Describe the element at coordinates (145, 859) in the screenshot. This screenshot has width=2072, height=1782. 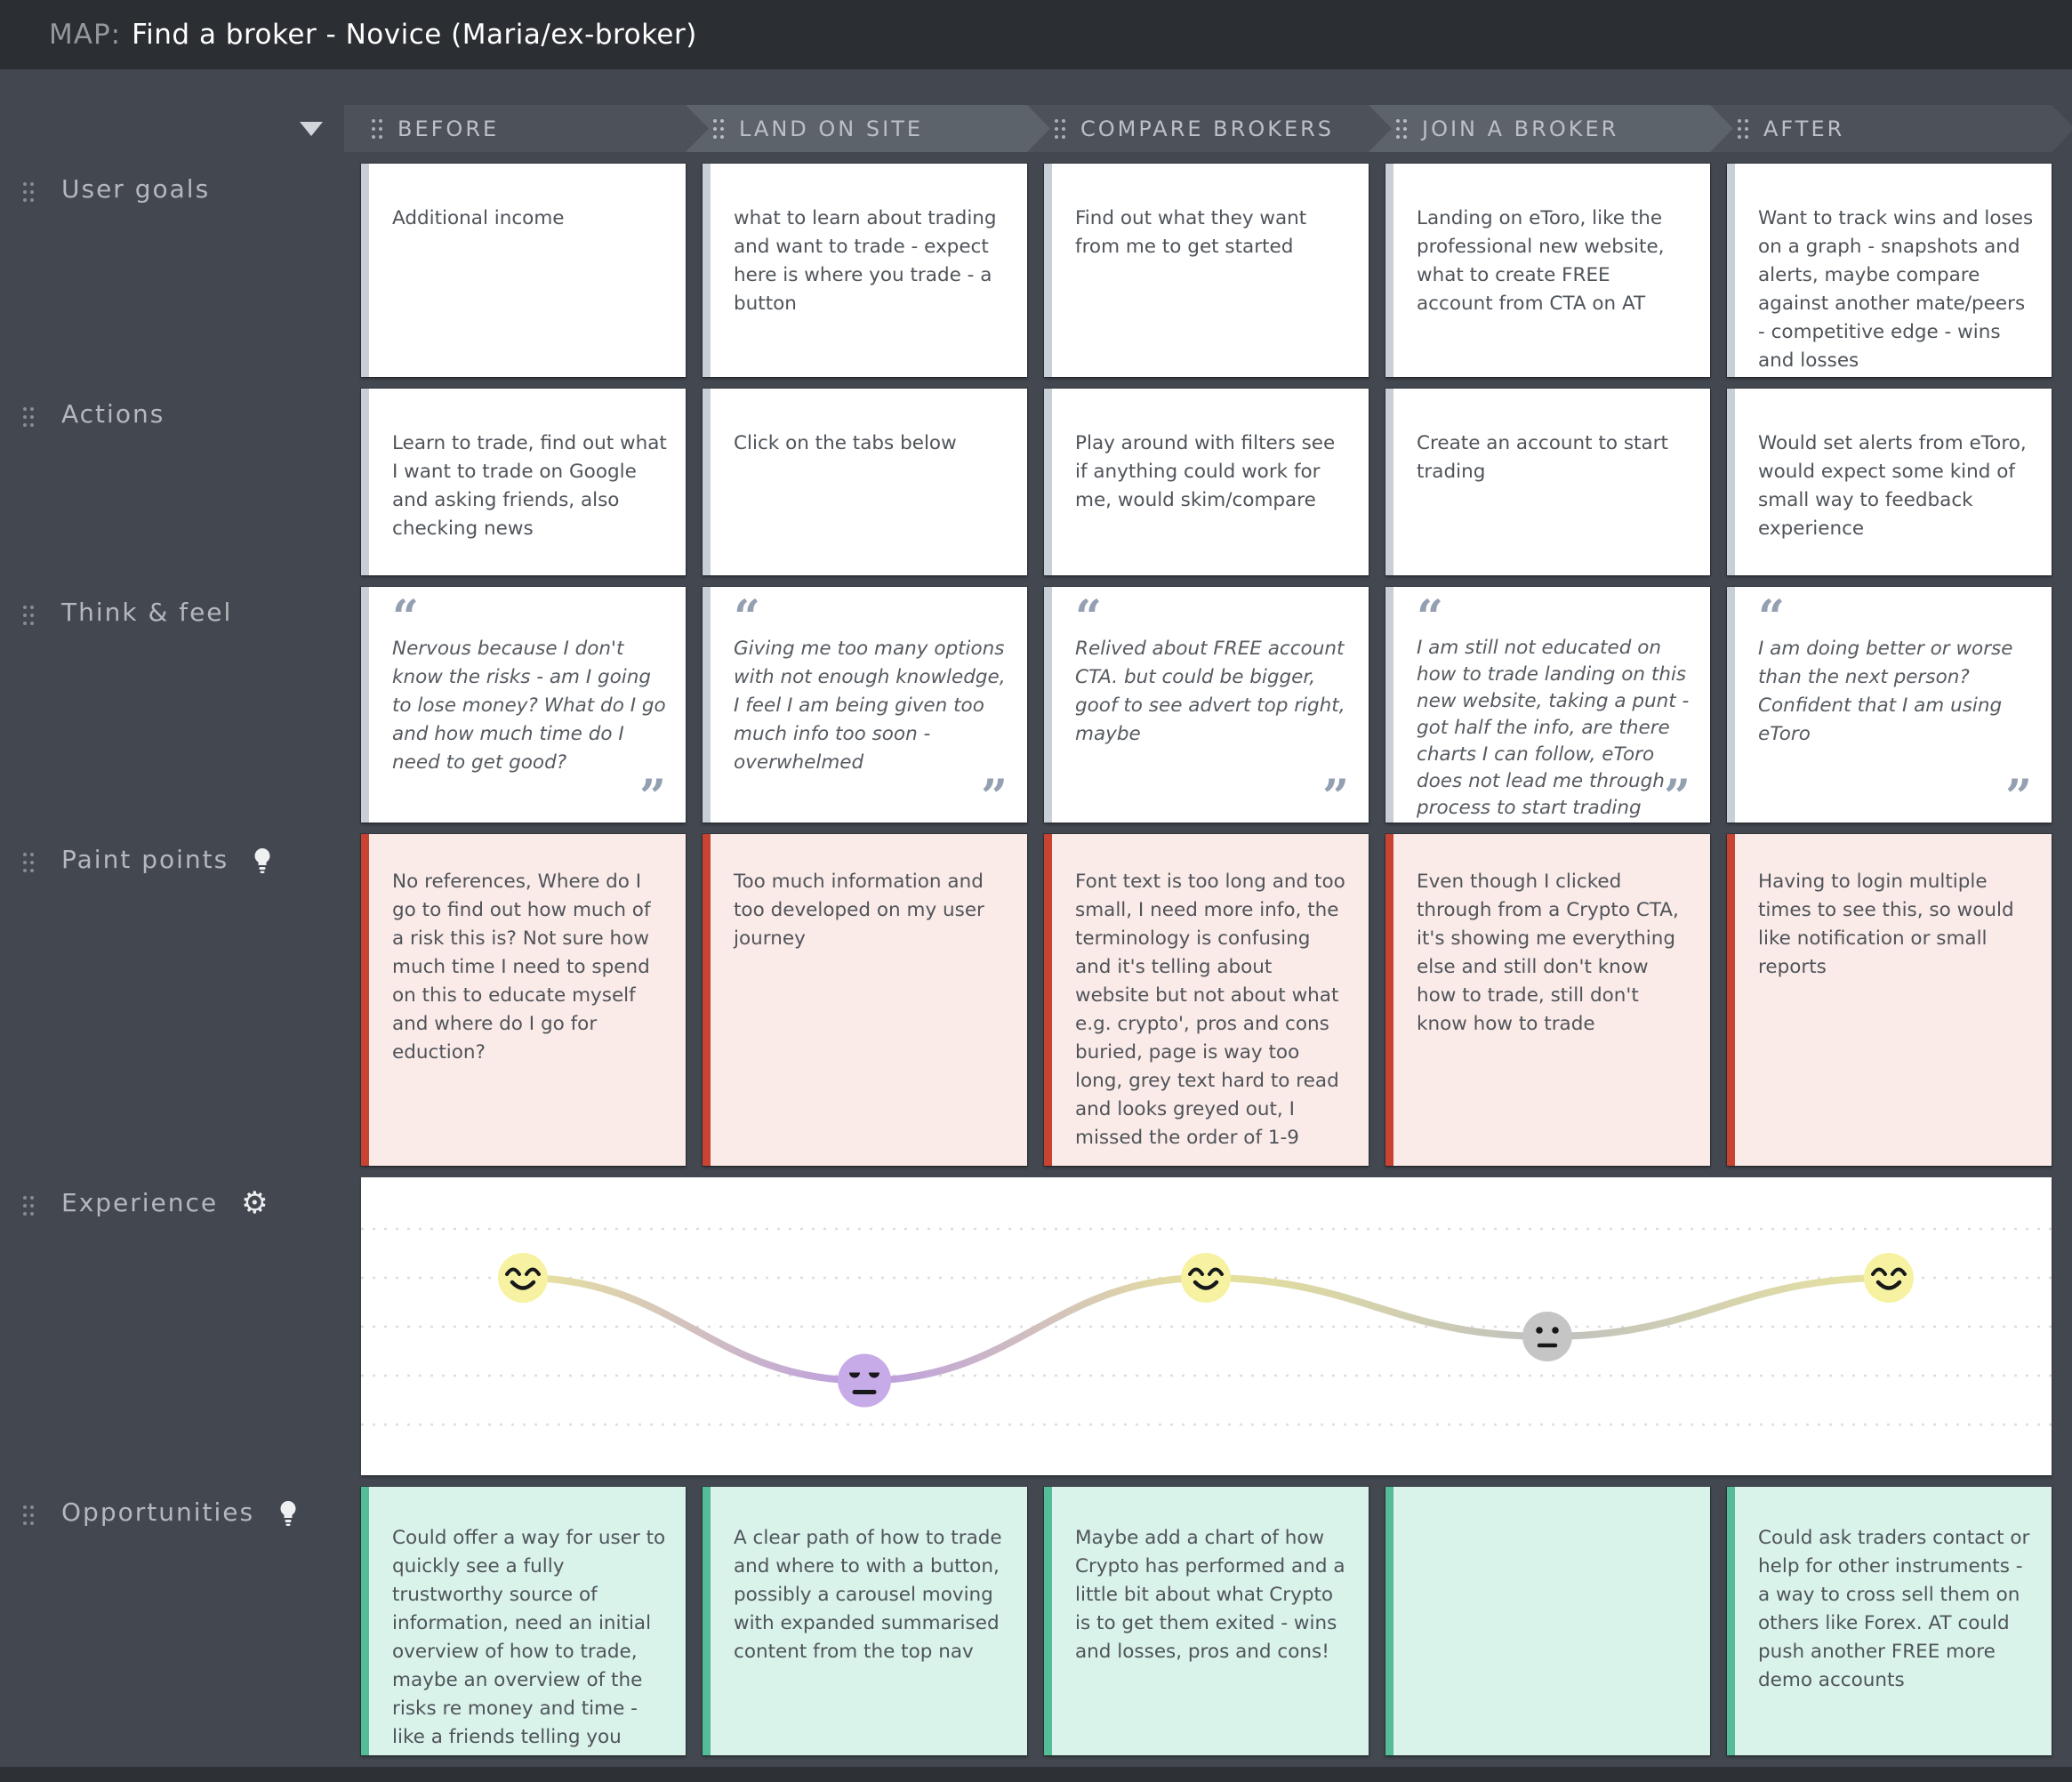
I see `row-title: Paint points` at that location.